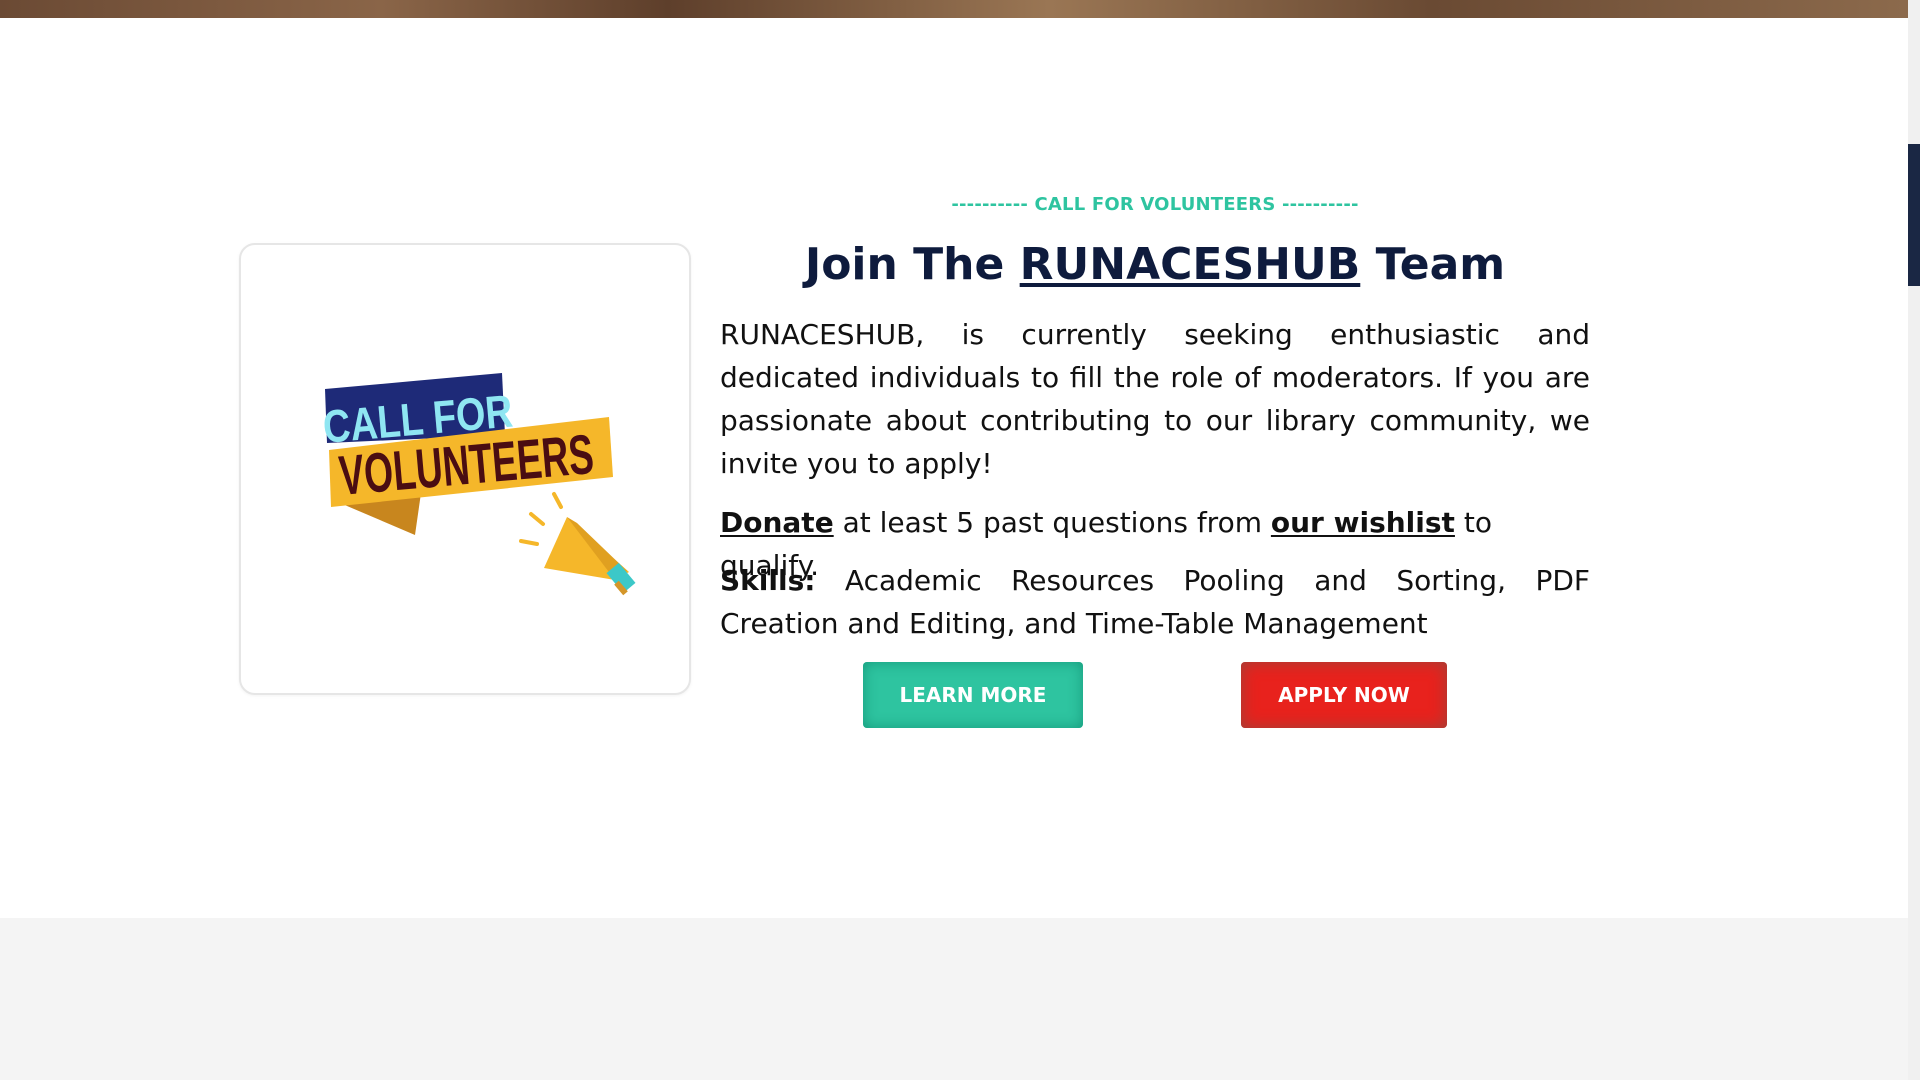  Describe the element at coordinates (1363, 522) in the screenshot. I see `wishlist-link: our wishlist` at that location.